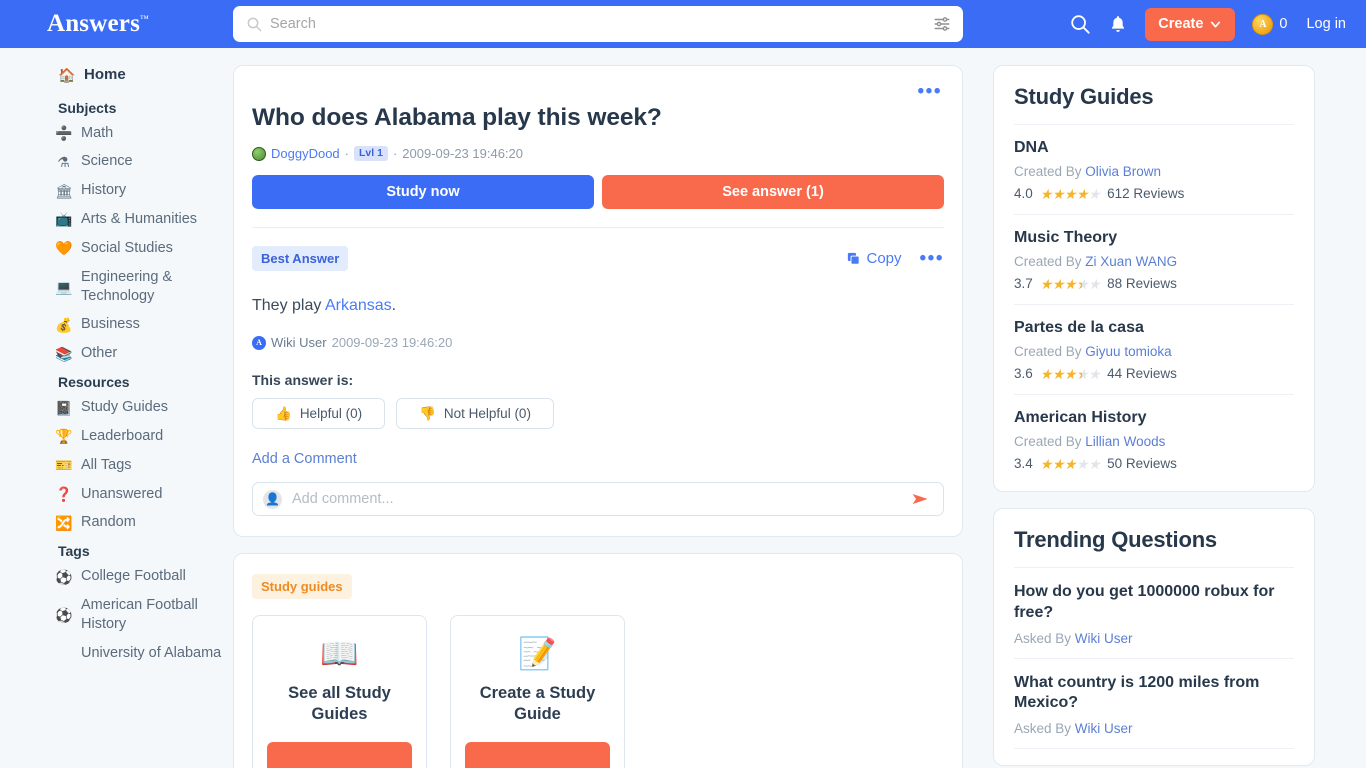  I want to click on creator-link: Olivia Brown, so click(1123, 171).